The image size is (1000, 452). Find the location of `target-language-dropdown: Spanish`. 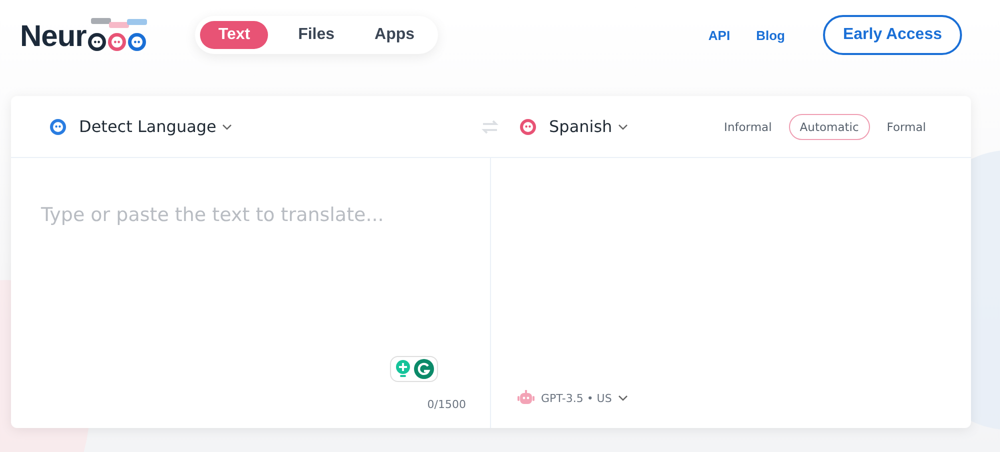

target-language-dropdown: Spanish is located at coordinates (573, 126).